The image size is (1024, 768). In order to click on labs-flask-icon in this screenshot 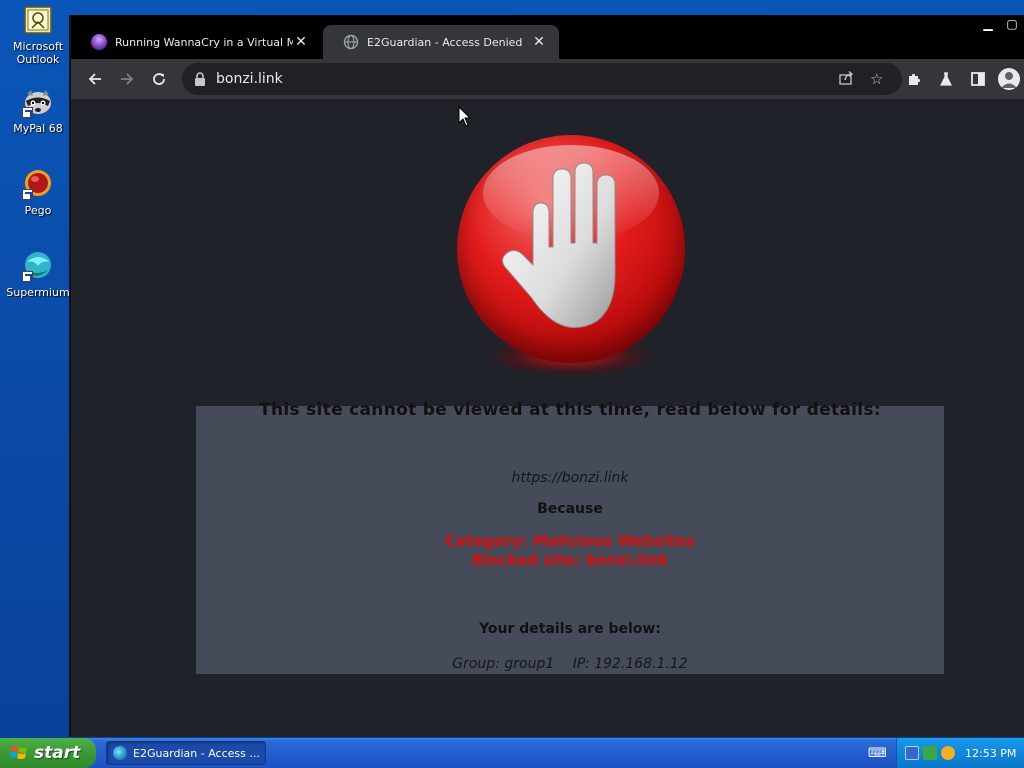, I will do `click(946, 79)`.